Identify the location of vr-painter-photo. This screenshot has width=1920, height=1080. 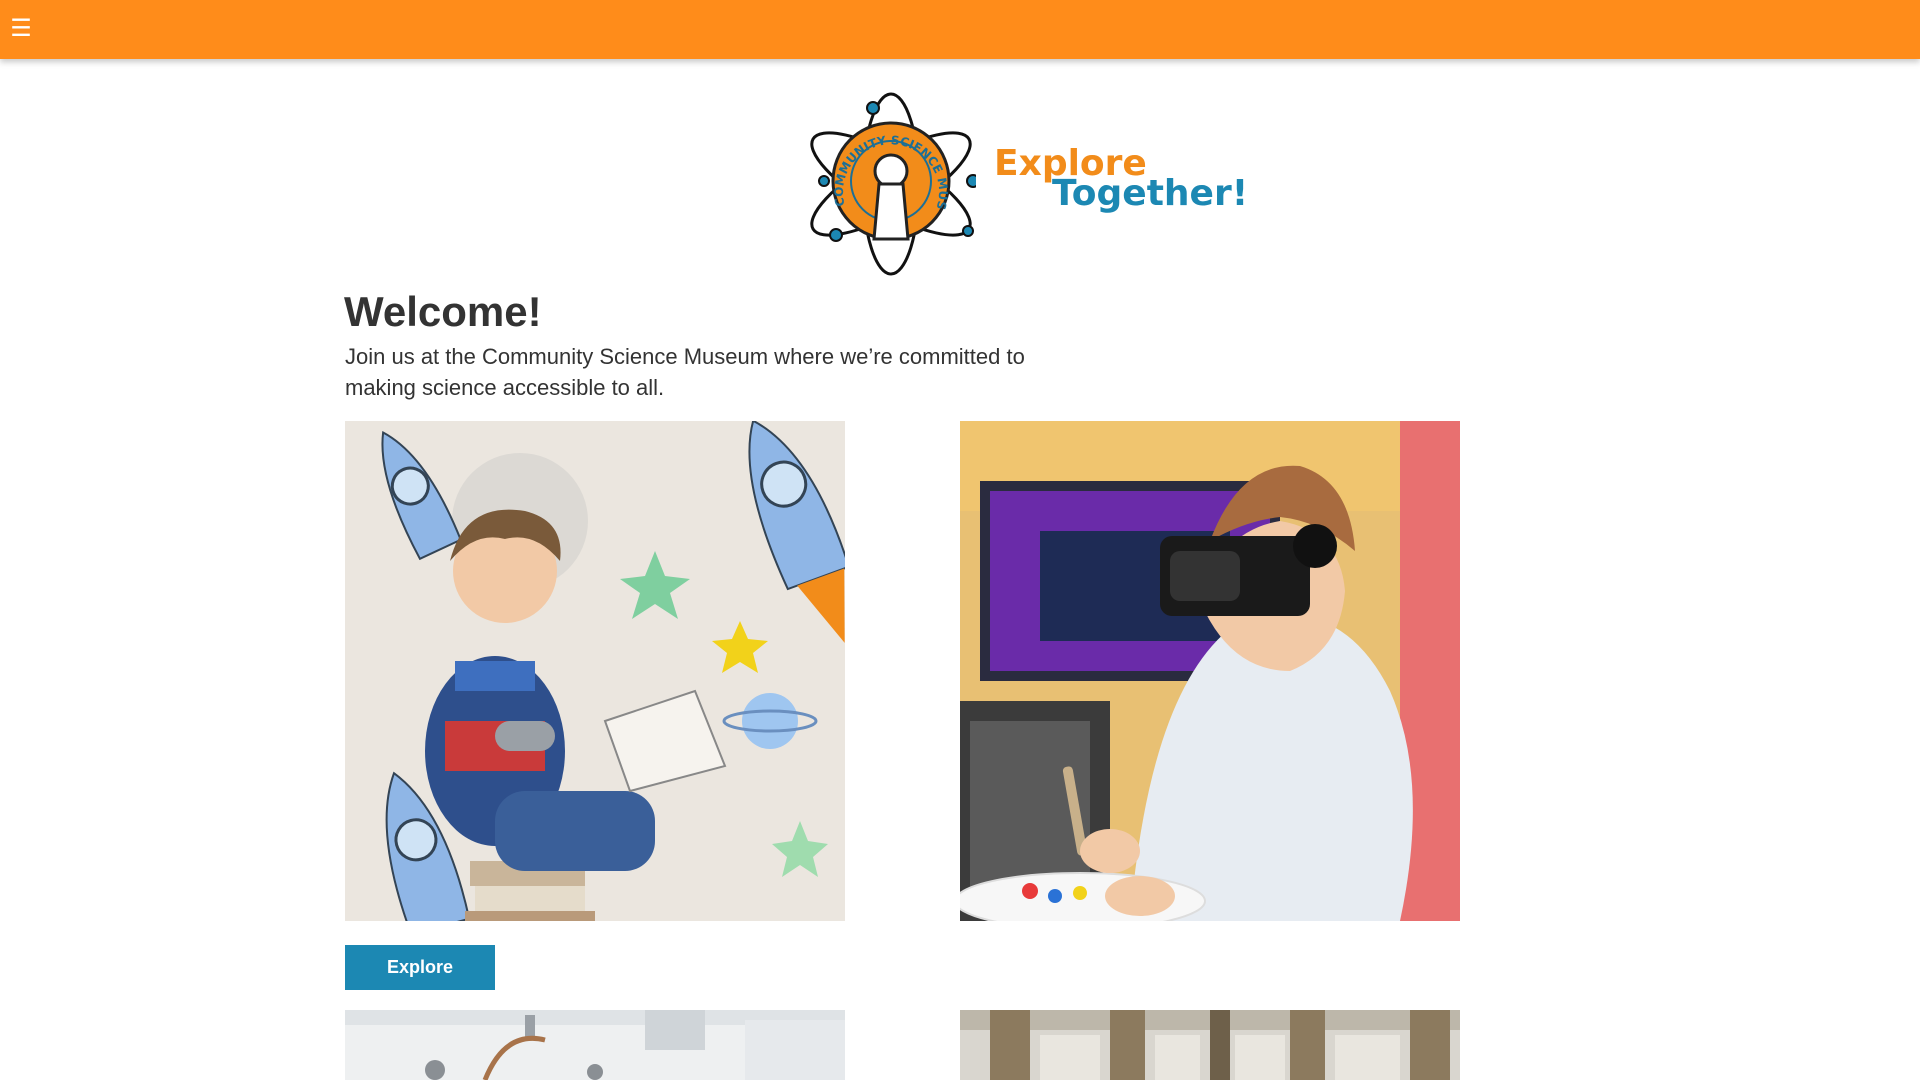
(1210, 671).